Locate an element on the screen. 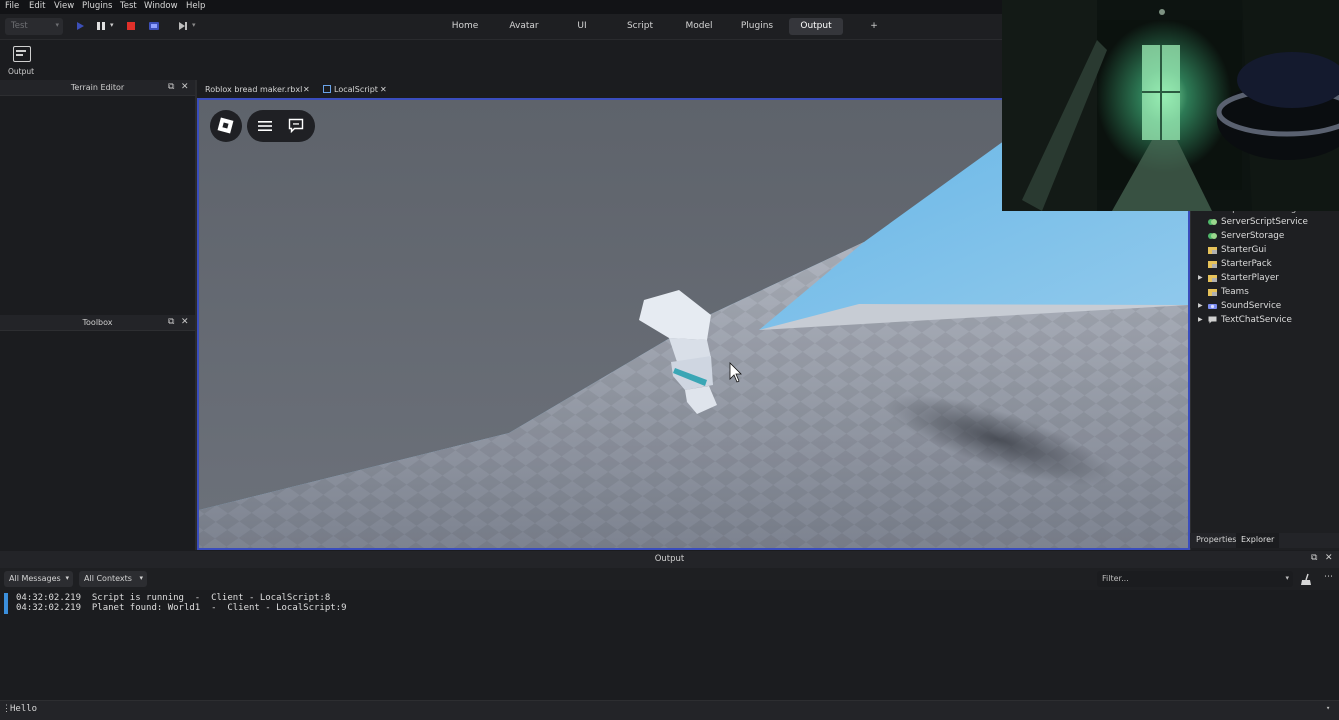  explorer-item-serverscriptservice: ServerScriptService is located at coordinates (1264, 222).